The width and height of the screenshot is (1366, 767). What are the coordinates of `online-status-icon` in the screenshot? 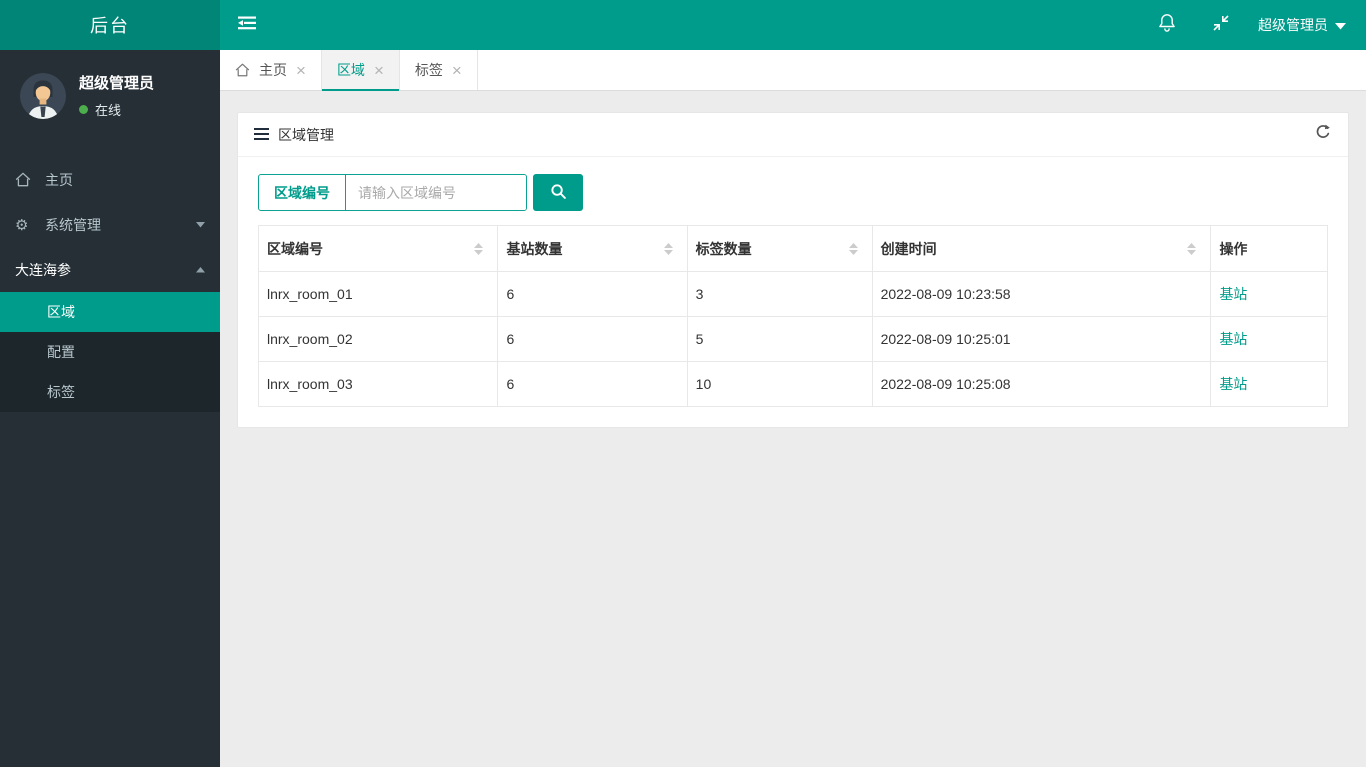 It's located at (83, 109).